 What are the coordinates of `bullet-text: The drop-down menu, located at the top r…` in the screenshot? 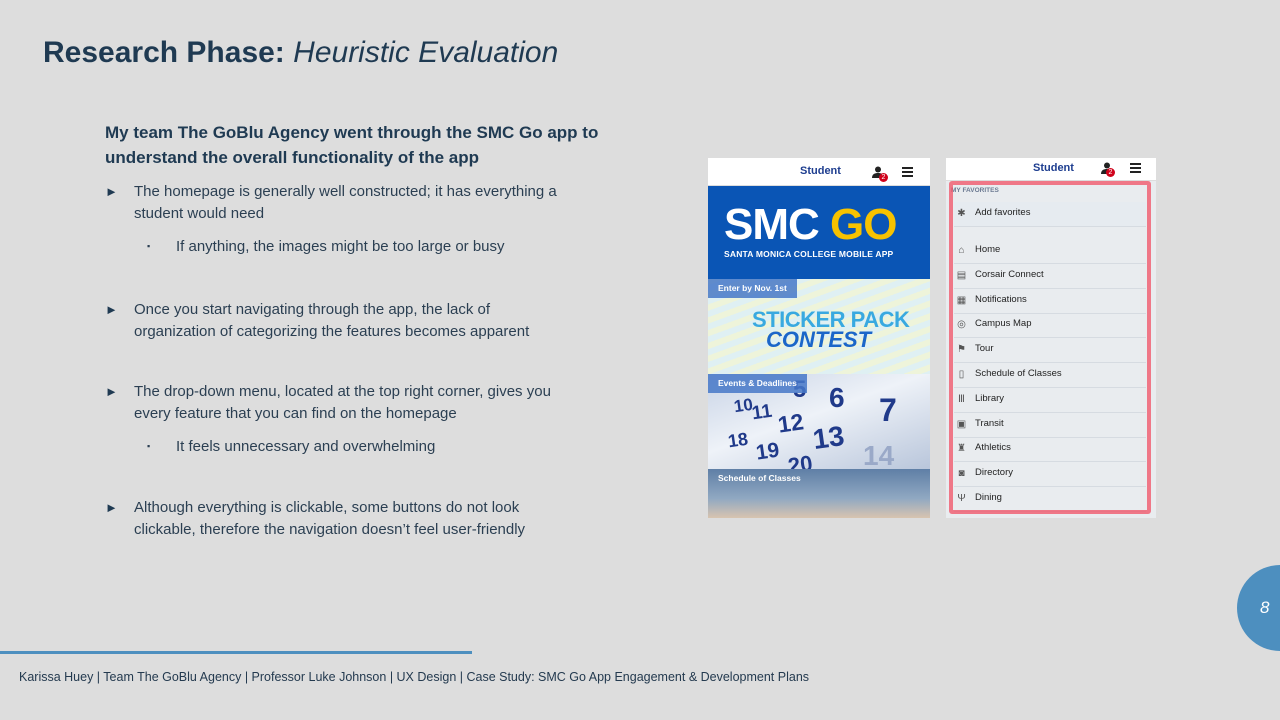 It's located at (342, 402).